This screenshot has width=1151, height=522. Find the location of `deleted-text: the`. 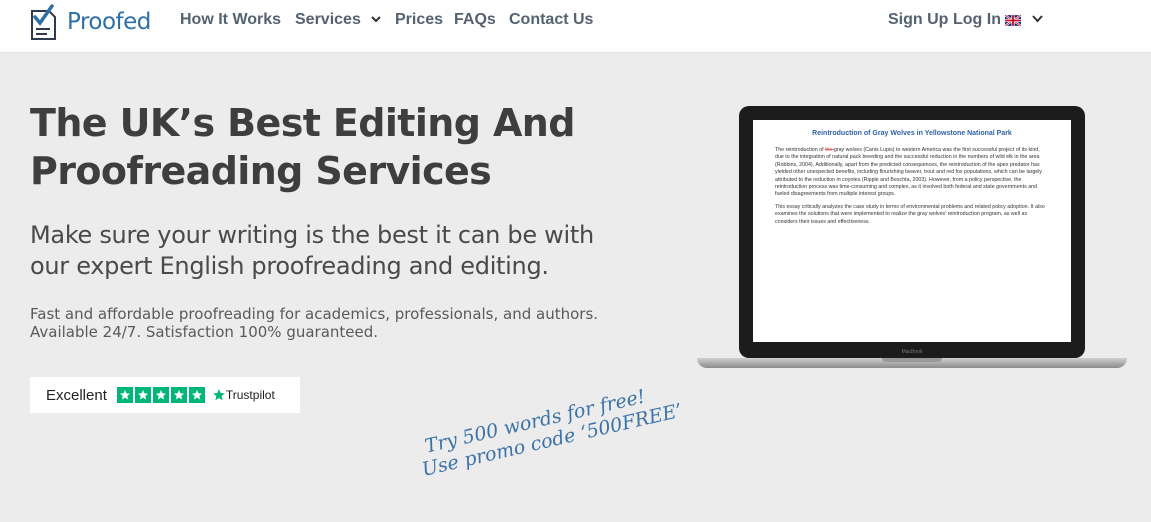

deleted-text: the is located at coordinates (829, 150).